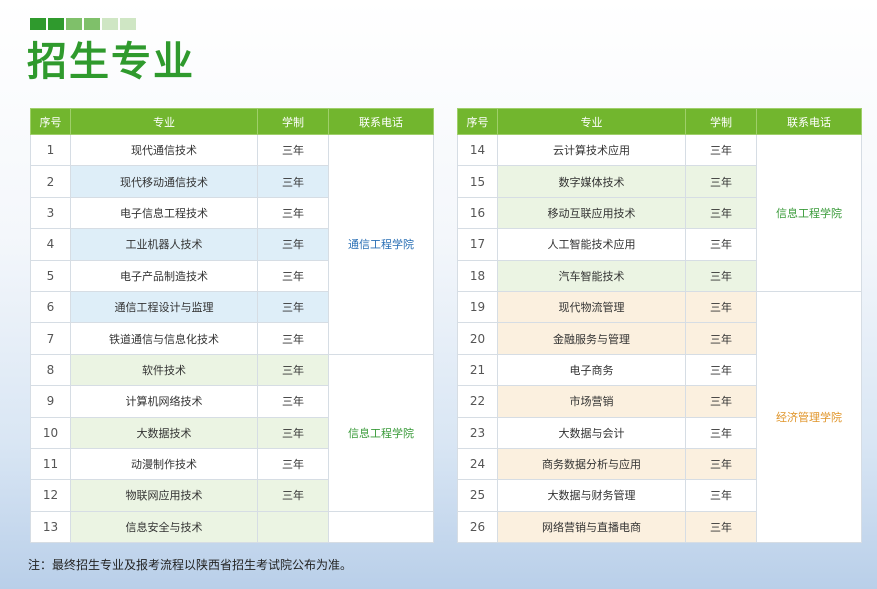 Image resolution: width=877 pixels, height=589 pixels. Describe the element at coordinates (164, 432) in the screenshot. I see `major-cell: 大数据技术` at that location.